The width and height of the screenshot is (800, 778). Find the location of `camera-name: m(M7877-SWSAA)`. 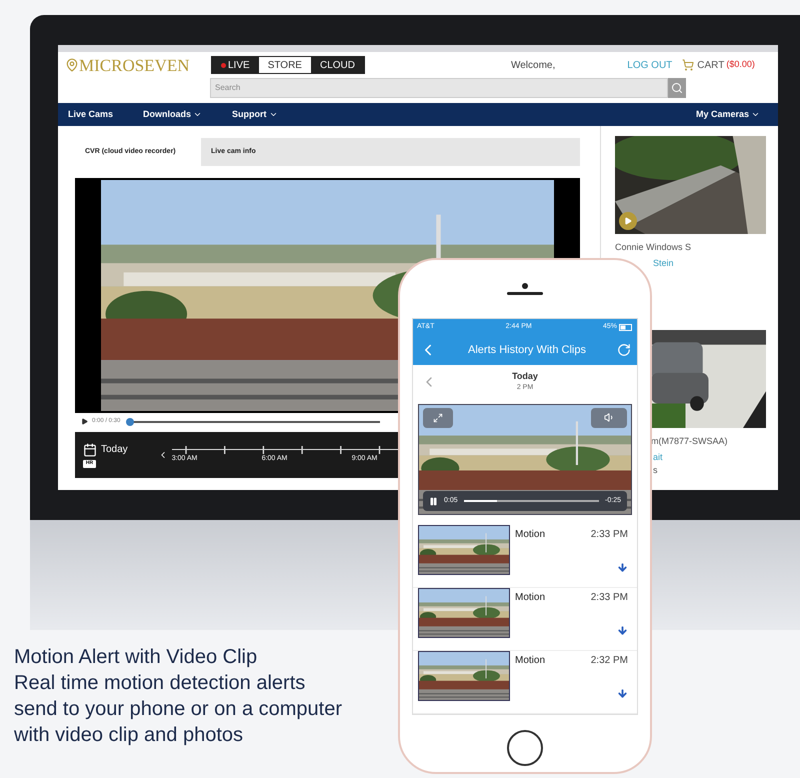

camera-name: m(M7877-SWSAA) is located at coordinates (690, 441).